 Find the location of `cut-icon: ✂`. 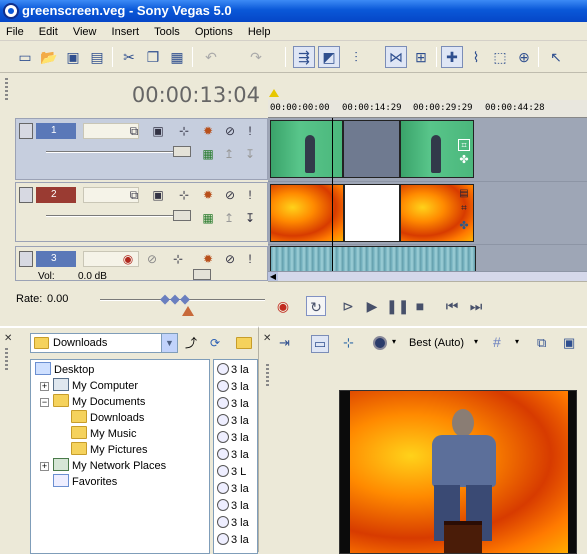

cut-icon: ✂ is located at coordinates (129, 57).